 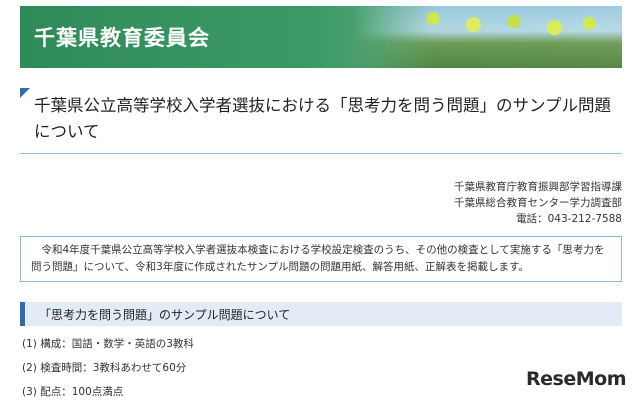 I want to click on section-title: 「思考力を問う問題」のサンプル問題について, so click(x=165, y=315).